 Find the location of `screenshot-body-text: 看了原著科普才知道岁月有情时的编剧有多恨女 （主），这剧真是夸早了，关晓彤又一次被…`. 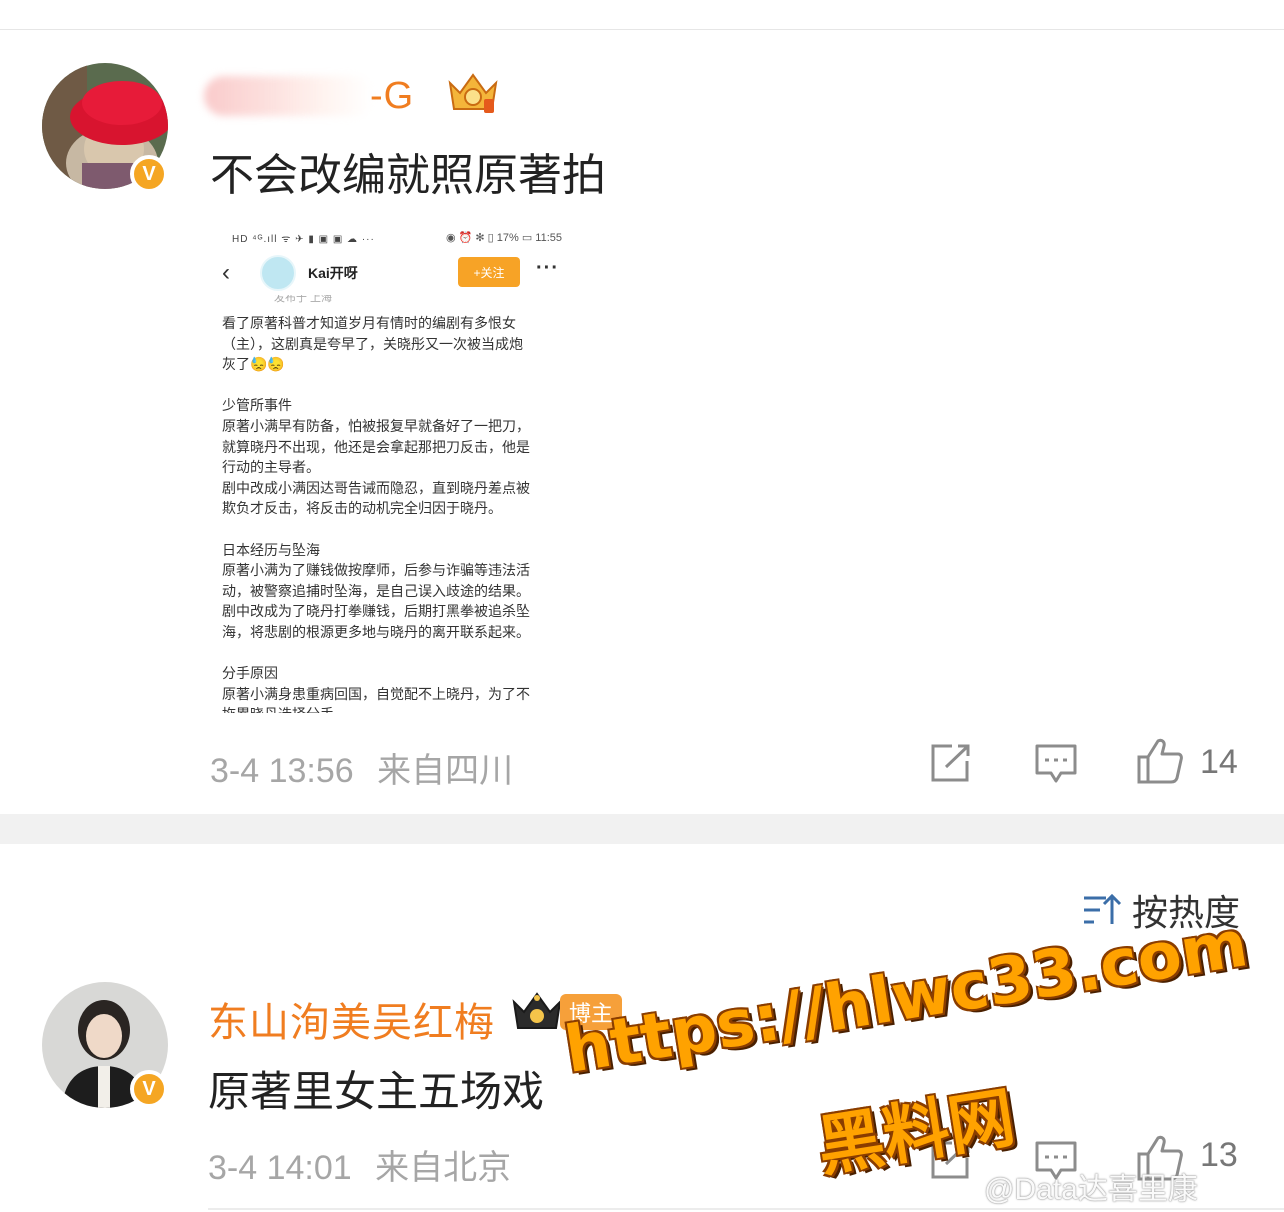

screenshot-body-text: 看了原著科普才知道岁月有情时的编剧有多恨女 （主），这剧真是夸早了，关晓彤又一次被… is located at coordinates (395, 513).